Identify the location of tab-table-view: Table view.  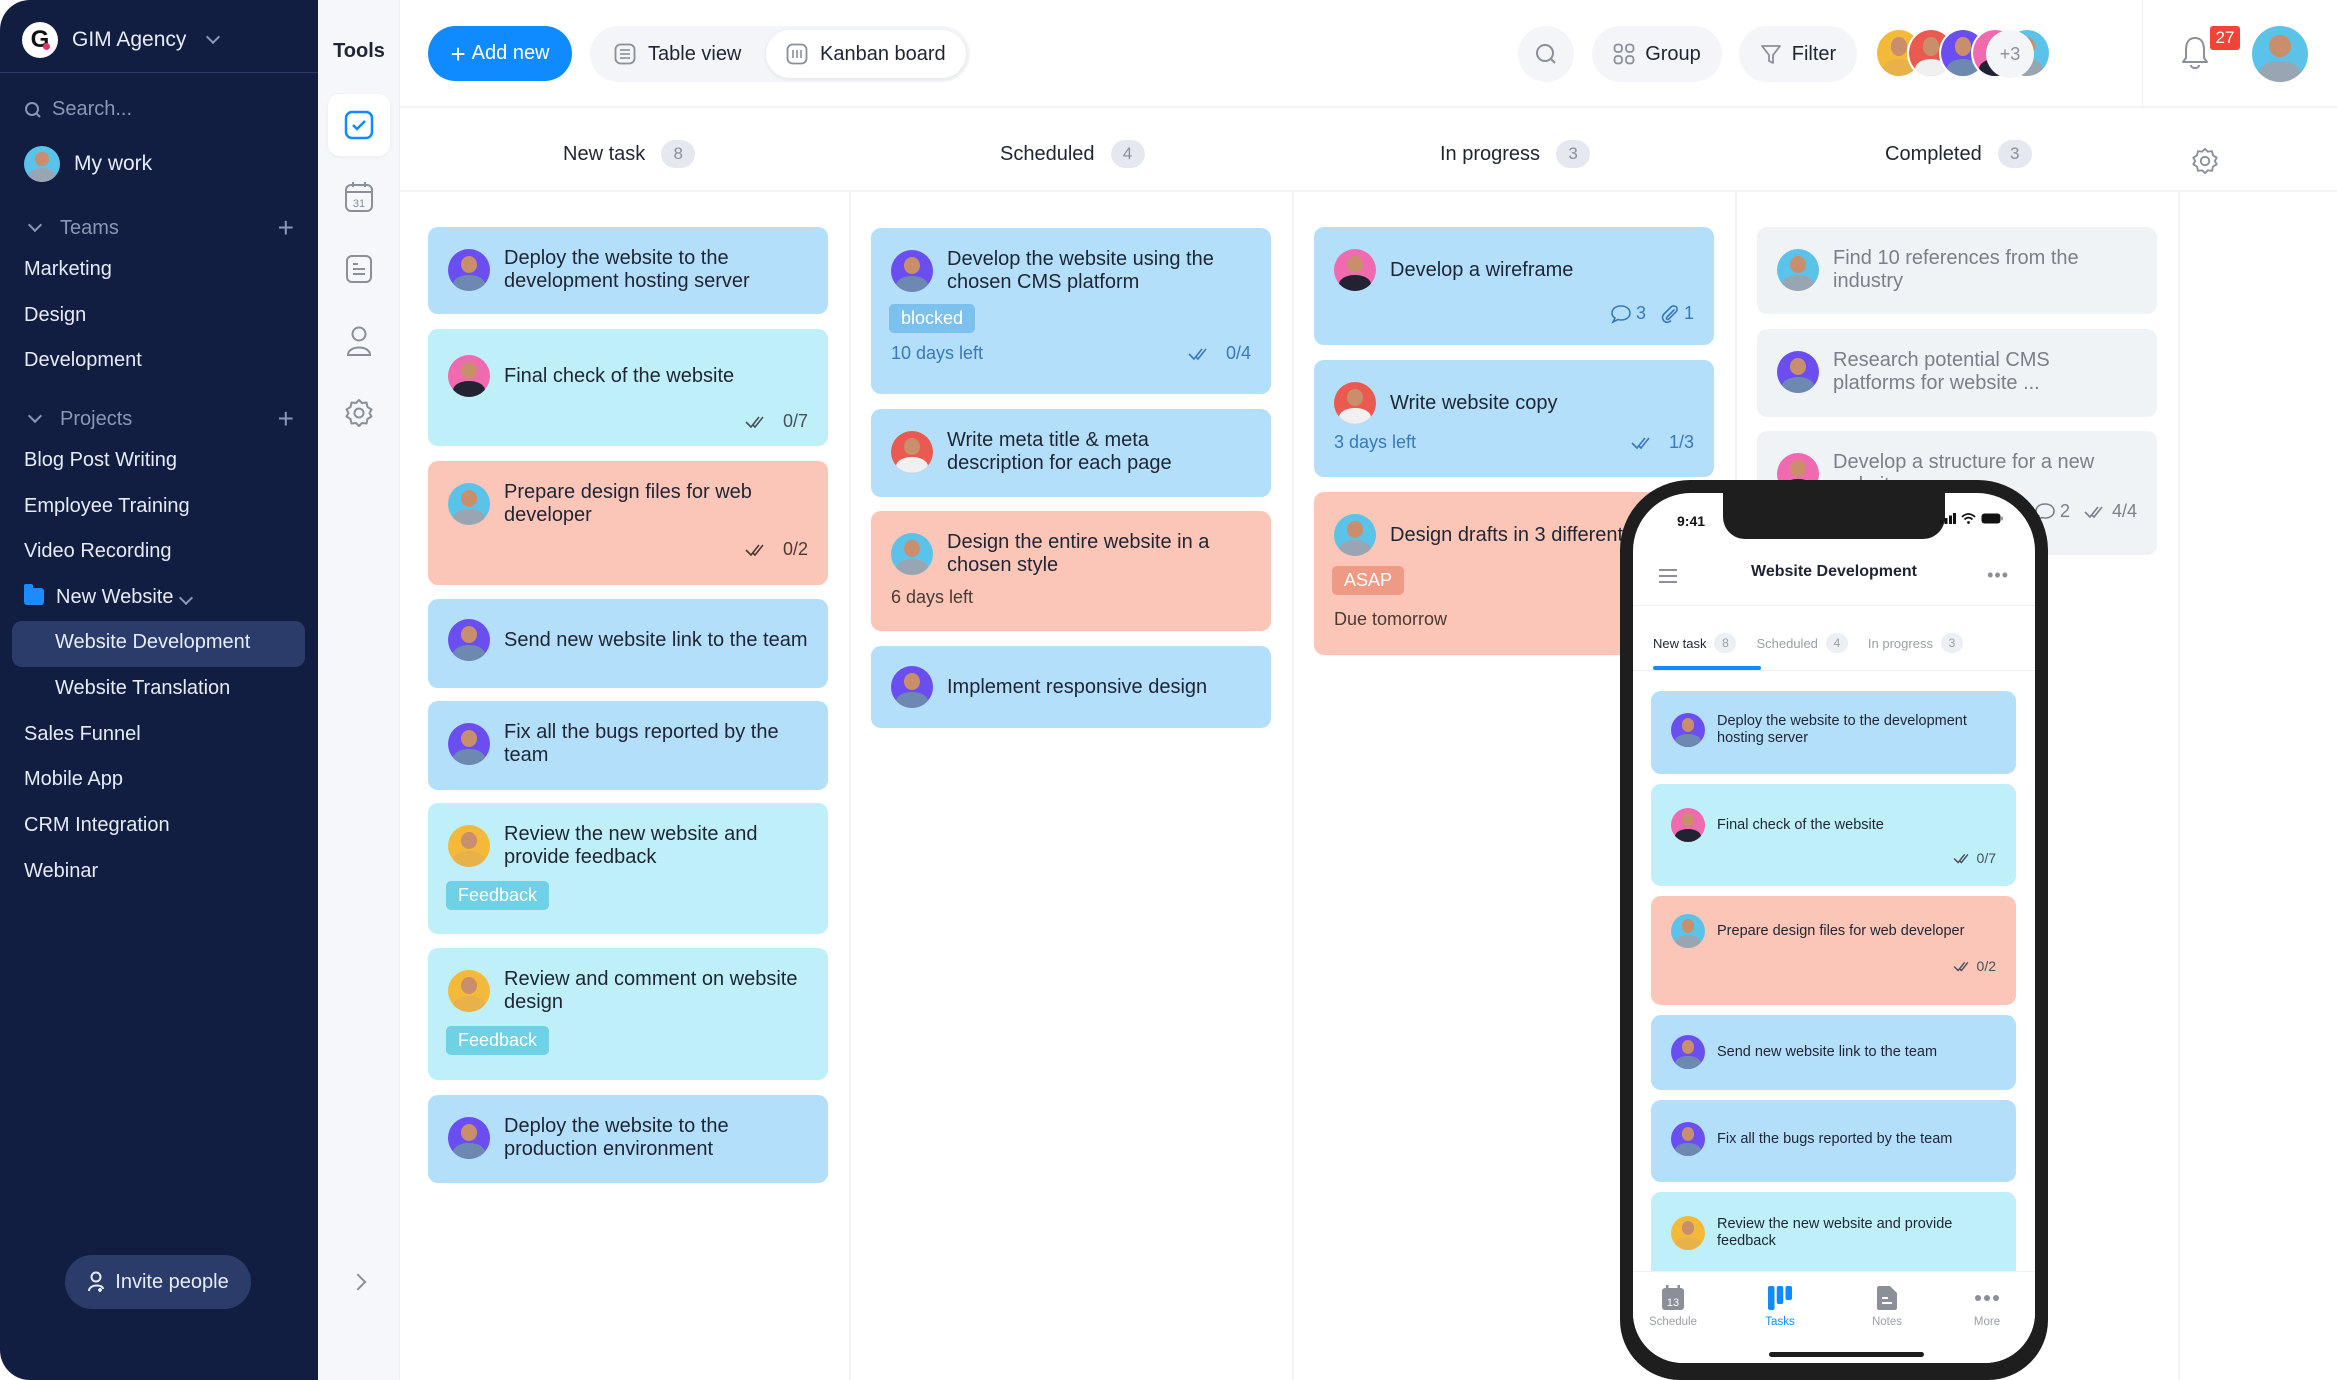
(677, 54).